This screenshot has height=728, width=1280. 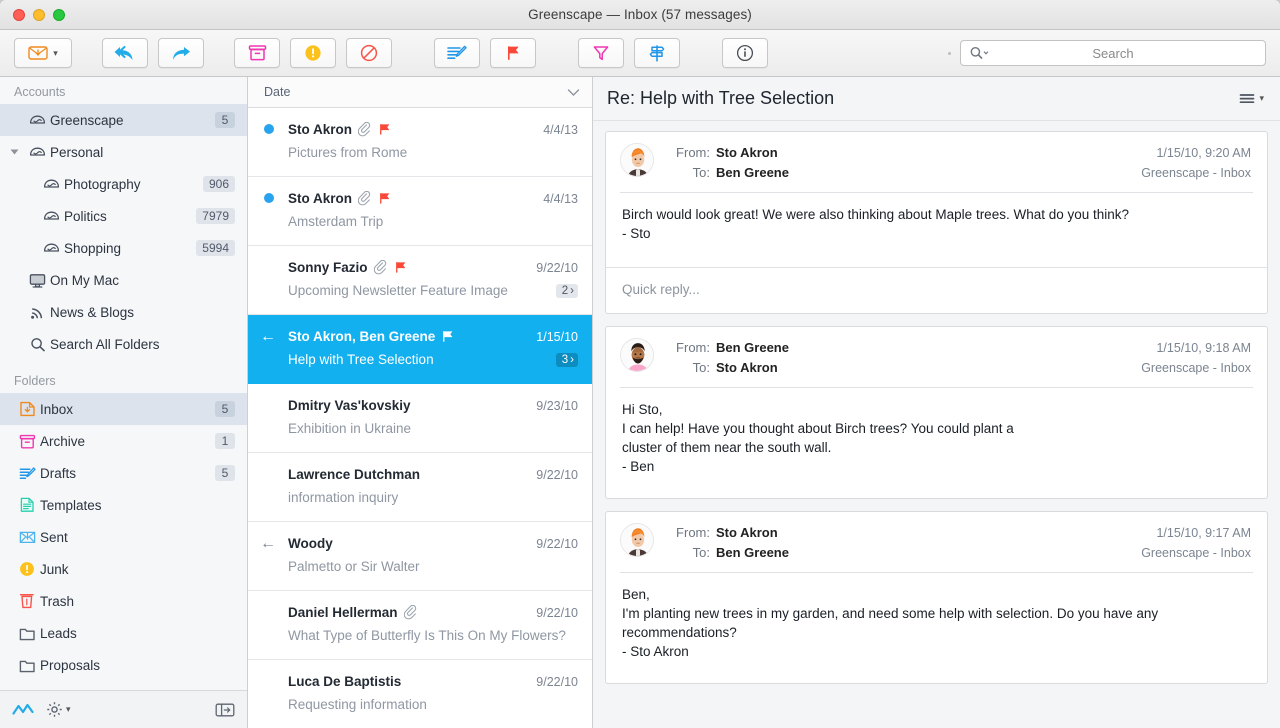 I want to click on unread-count-badge: 906, so click(x=218, y=184).